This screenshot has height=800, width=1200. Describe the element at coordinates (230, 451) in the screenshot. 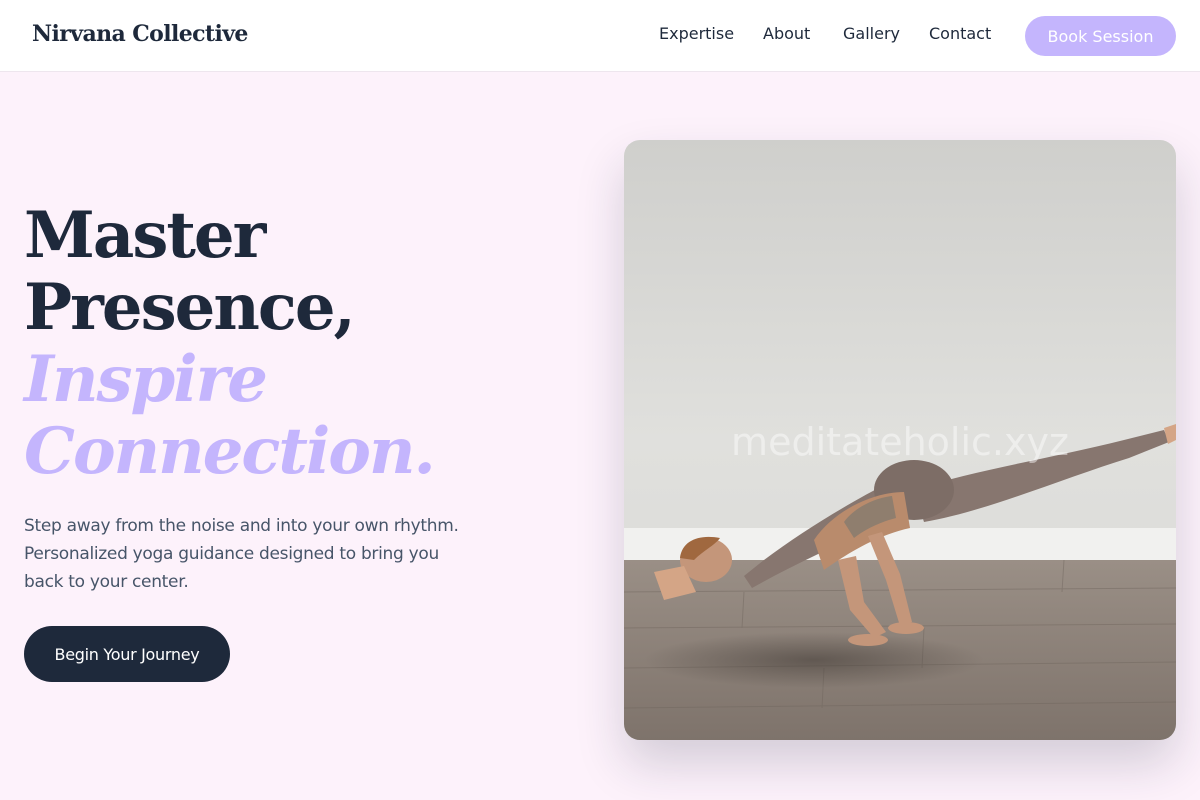

I see `hero-title-accent-connection: Connection.` at that location.